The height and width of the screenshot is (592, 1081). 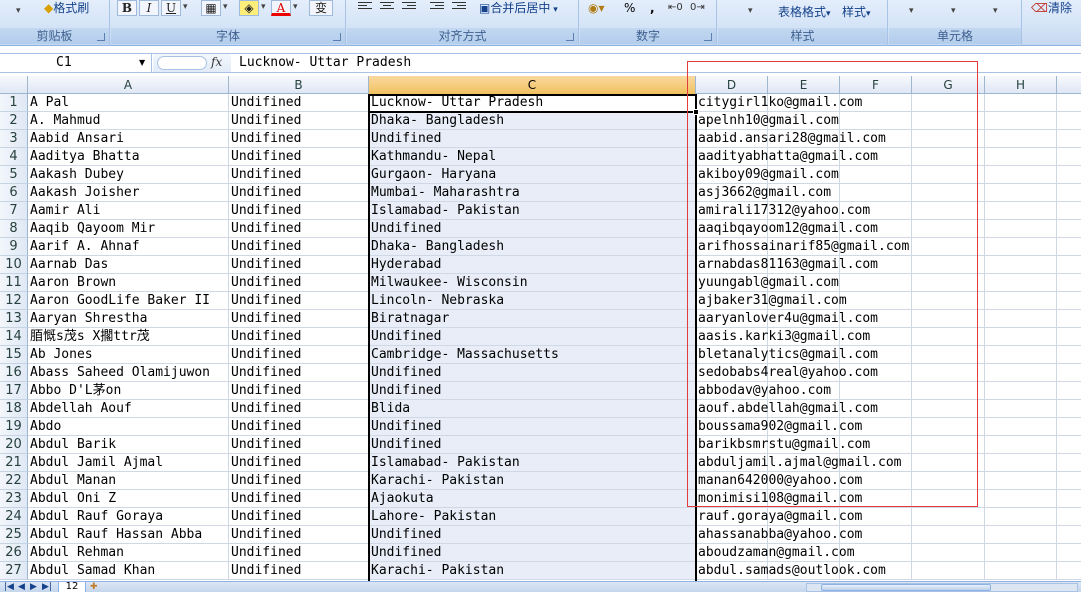 I want to click on cell-a: 脜慨s茂s X擱ttr茂, so click(x=128, y=337).